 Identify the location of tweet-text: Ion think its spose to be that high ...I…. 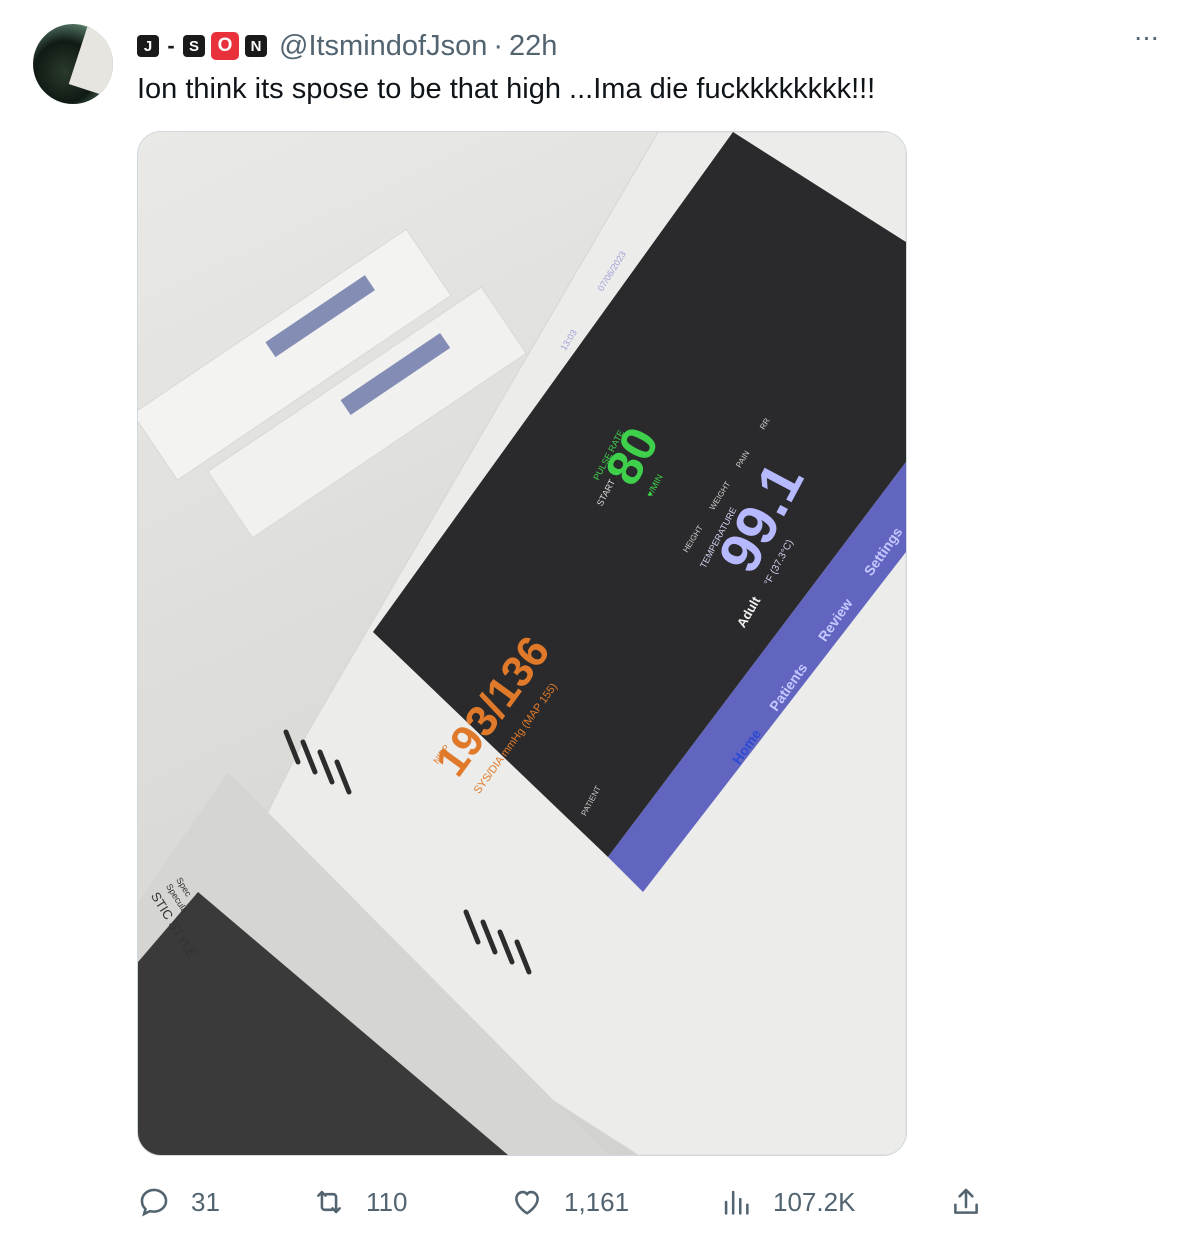
(506, 89).